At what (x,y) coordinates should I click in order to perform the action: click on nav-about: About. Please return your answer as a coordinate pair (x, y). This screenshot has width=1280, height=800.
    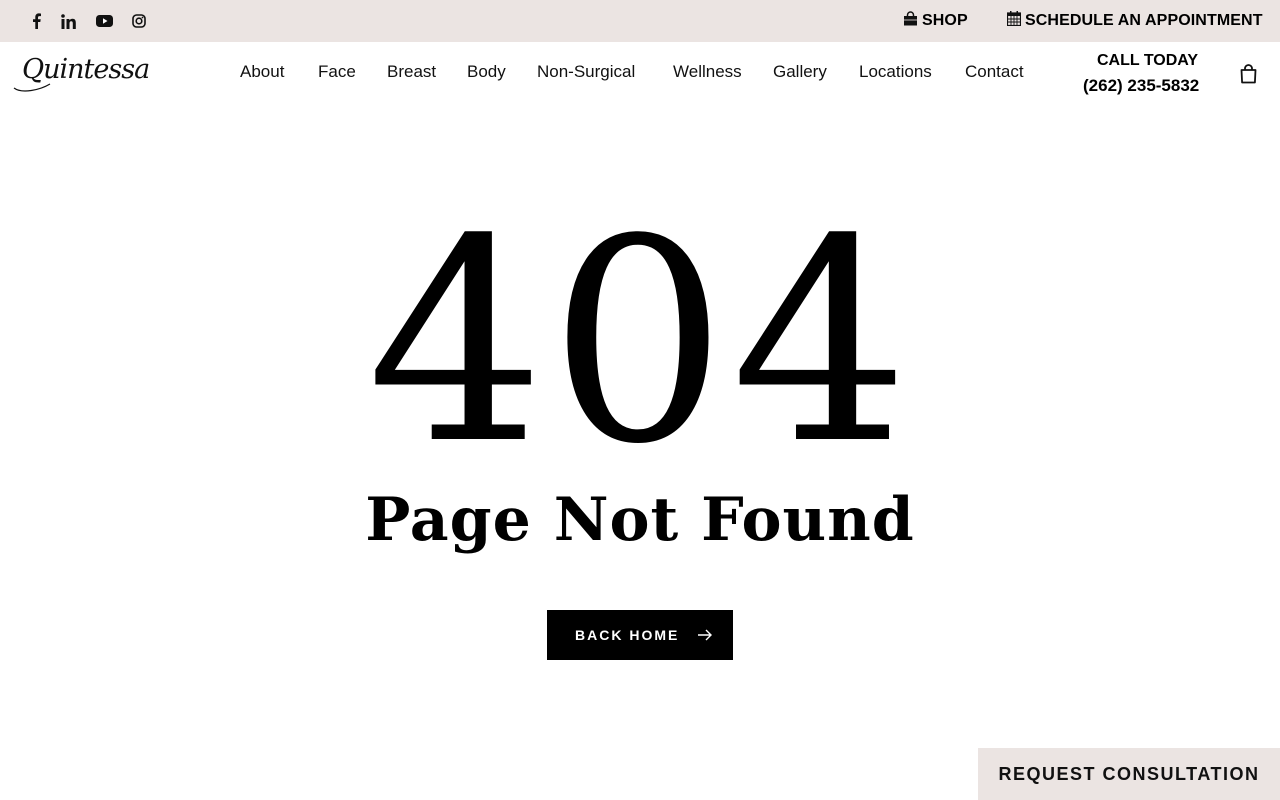
    Looking at the image, I should click on (262, 72).